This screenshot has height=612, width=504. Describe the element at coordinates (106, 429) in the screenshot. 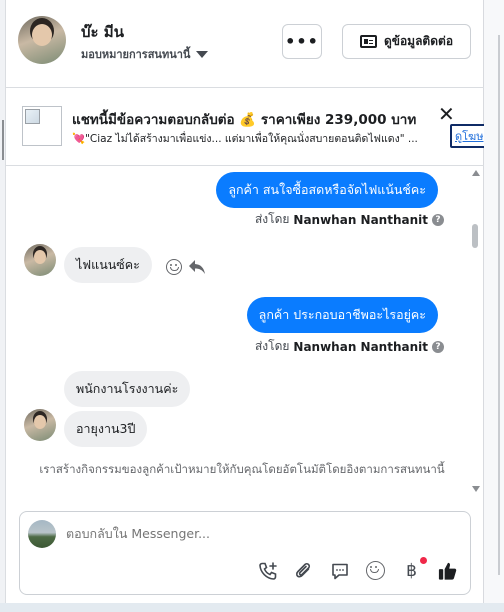

I see `incoming-message: อายุงาน3ปี` at that location.